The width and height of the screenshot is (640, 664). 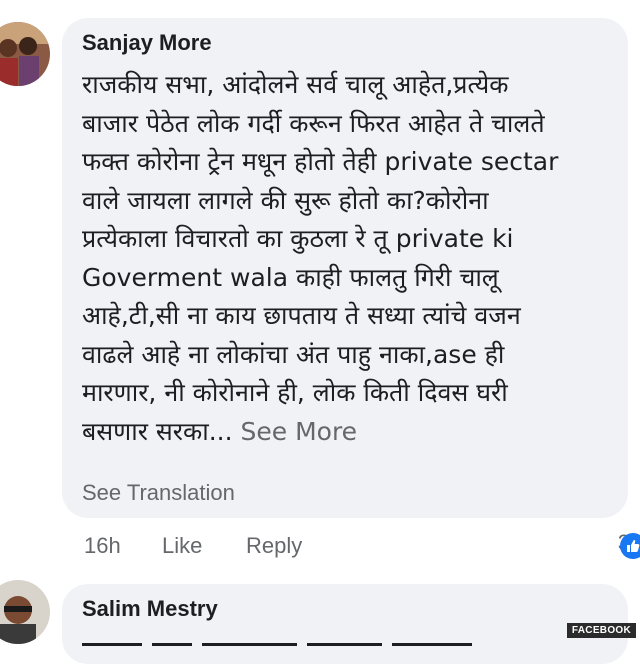 What do you see at coordinates (182, 546) in the screenshot?
I see `like-button: Like` at bounding box center [182, 546].